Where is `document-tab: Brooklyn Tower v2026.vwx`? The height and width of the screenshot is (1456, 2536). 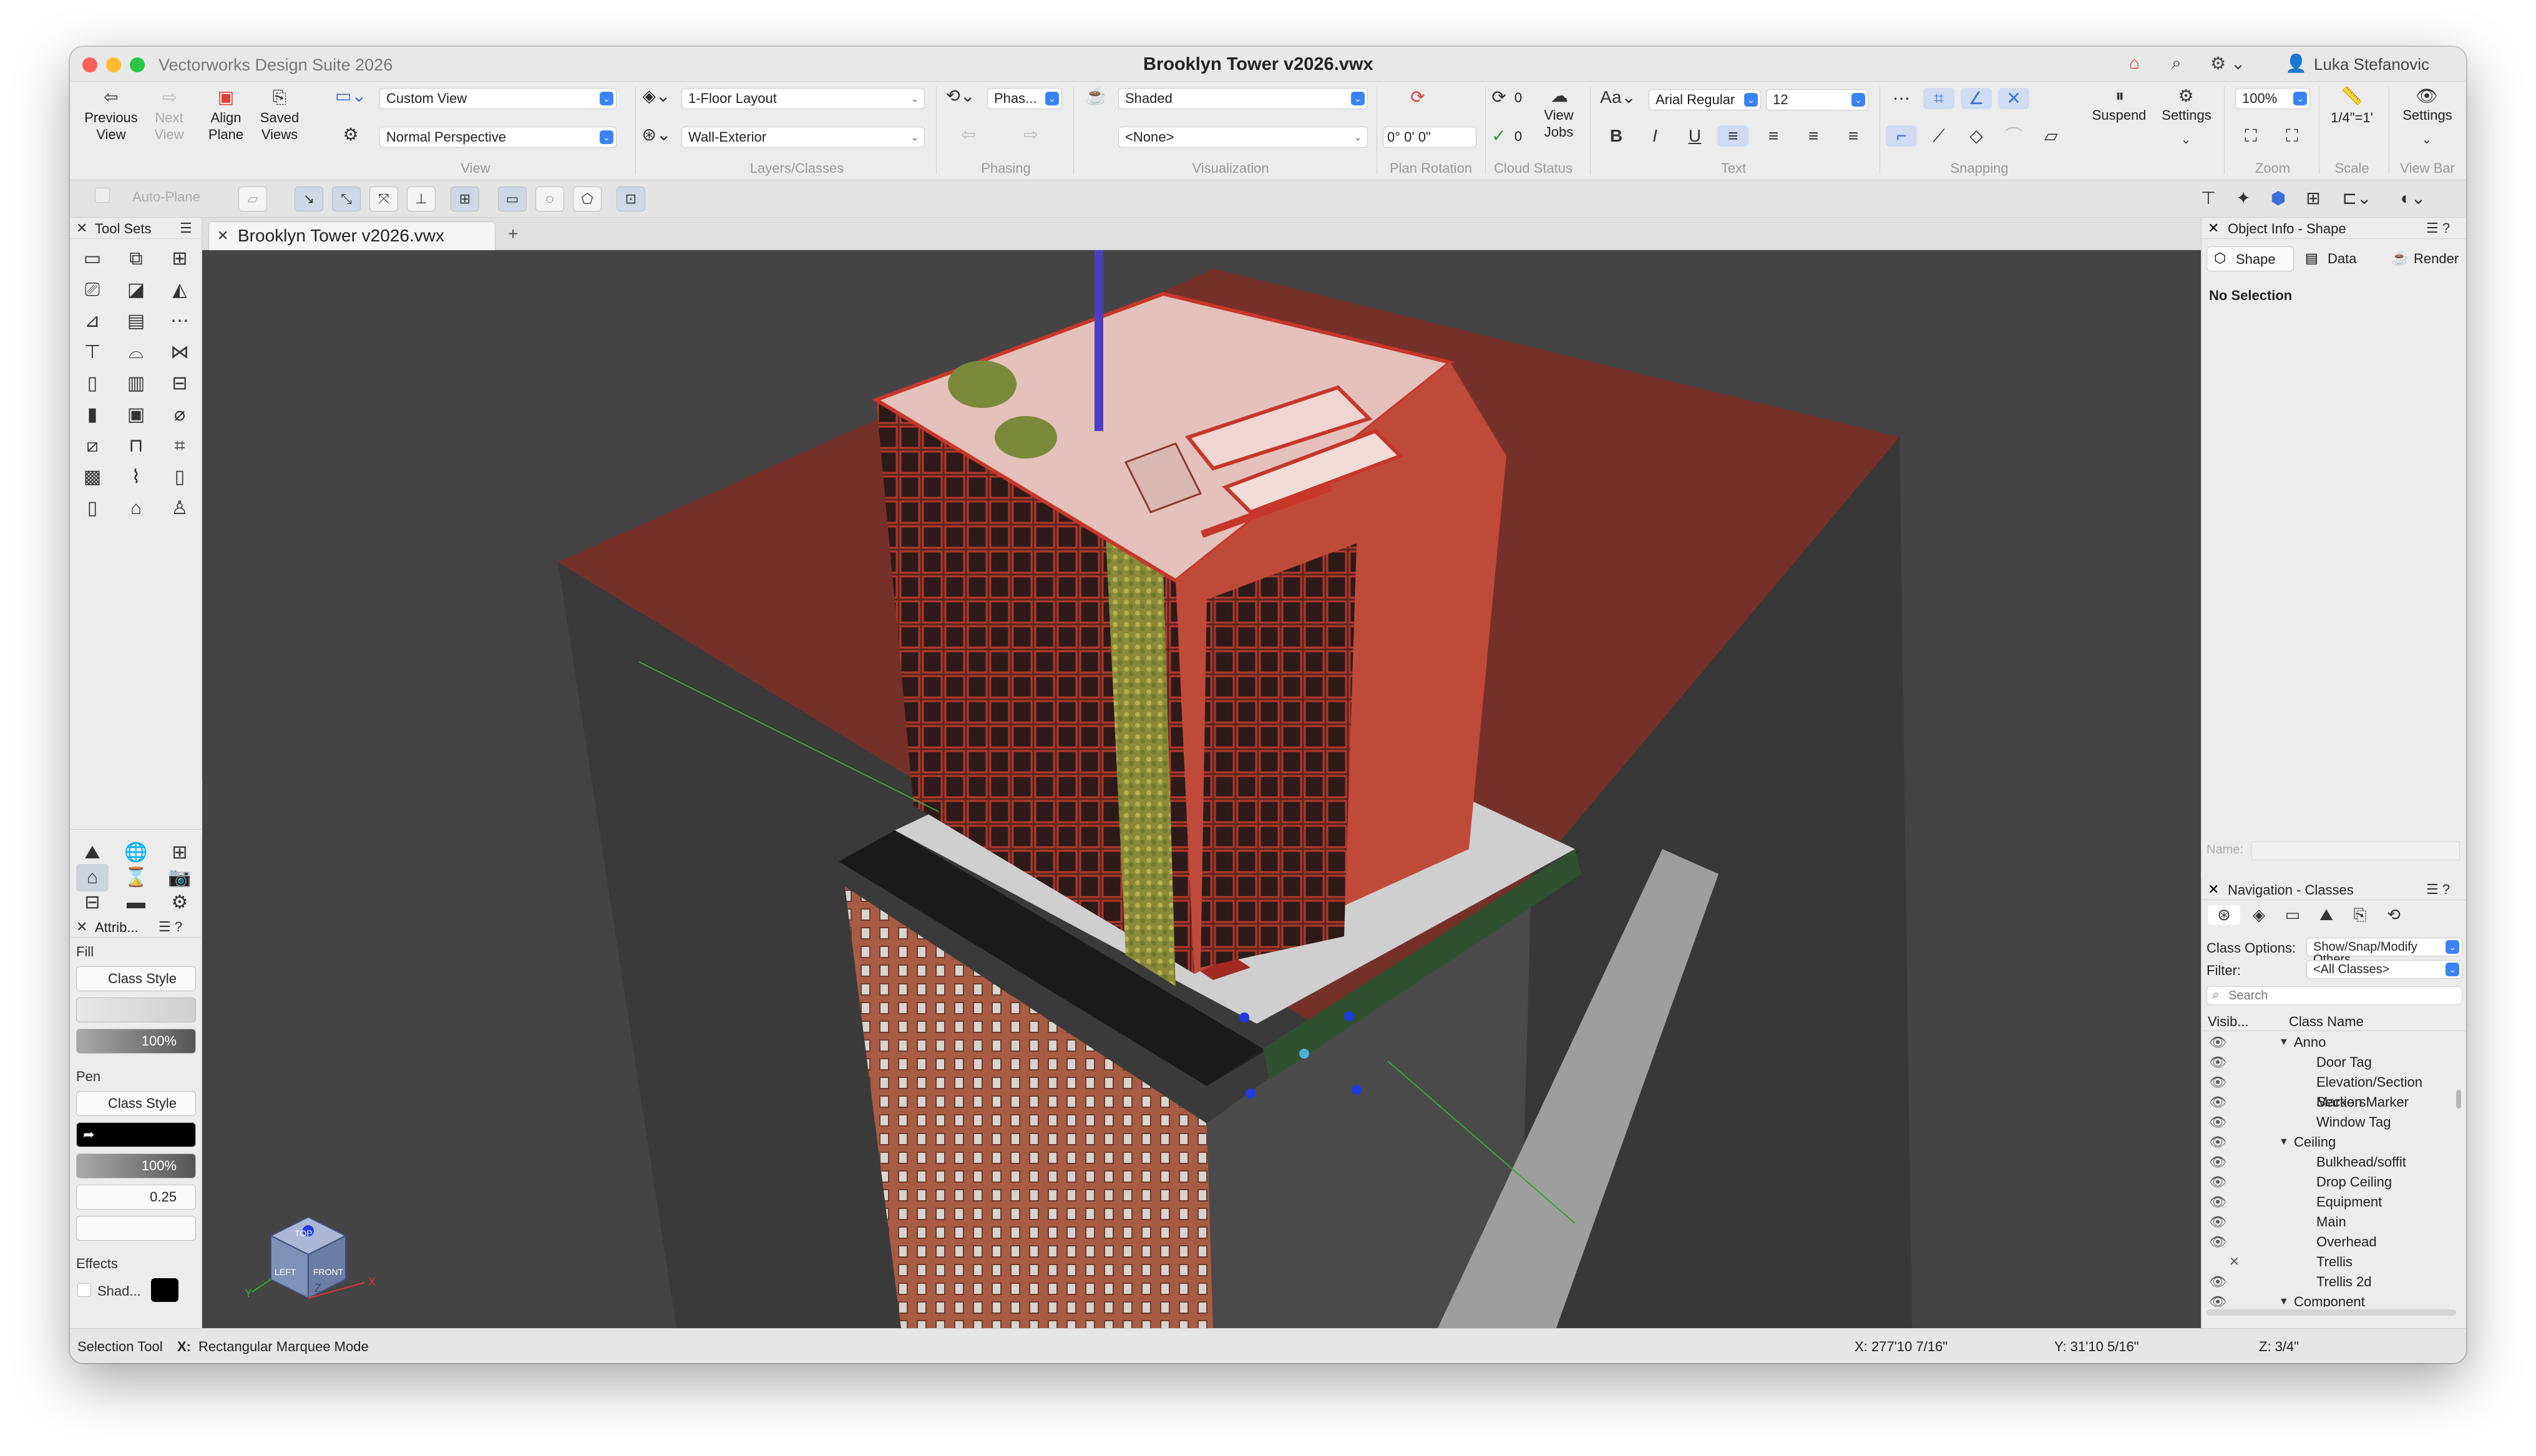
document-tab: Brooklyn Tower v2026.vwx is located at coordinates (352, 235).